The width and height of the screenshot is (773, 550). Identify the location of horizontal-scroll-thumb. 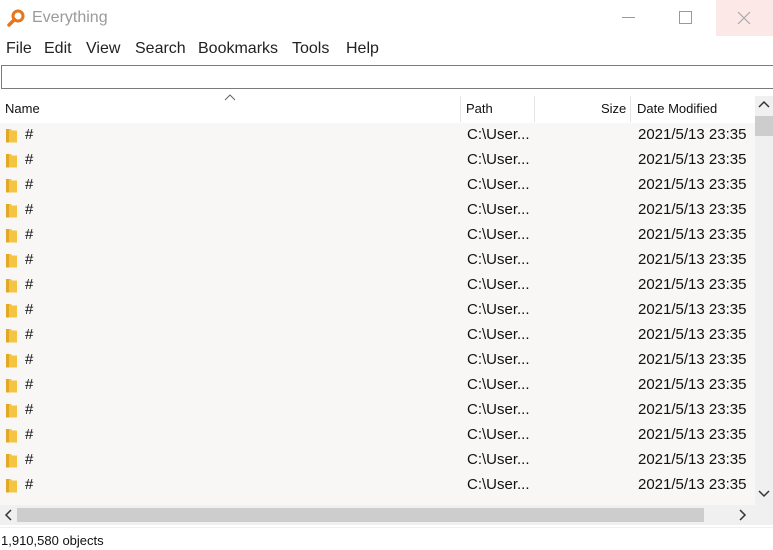
(360, 515).